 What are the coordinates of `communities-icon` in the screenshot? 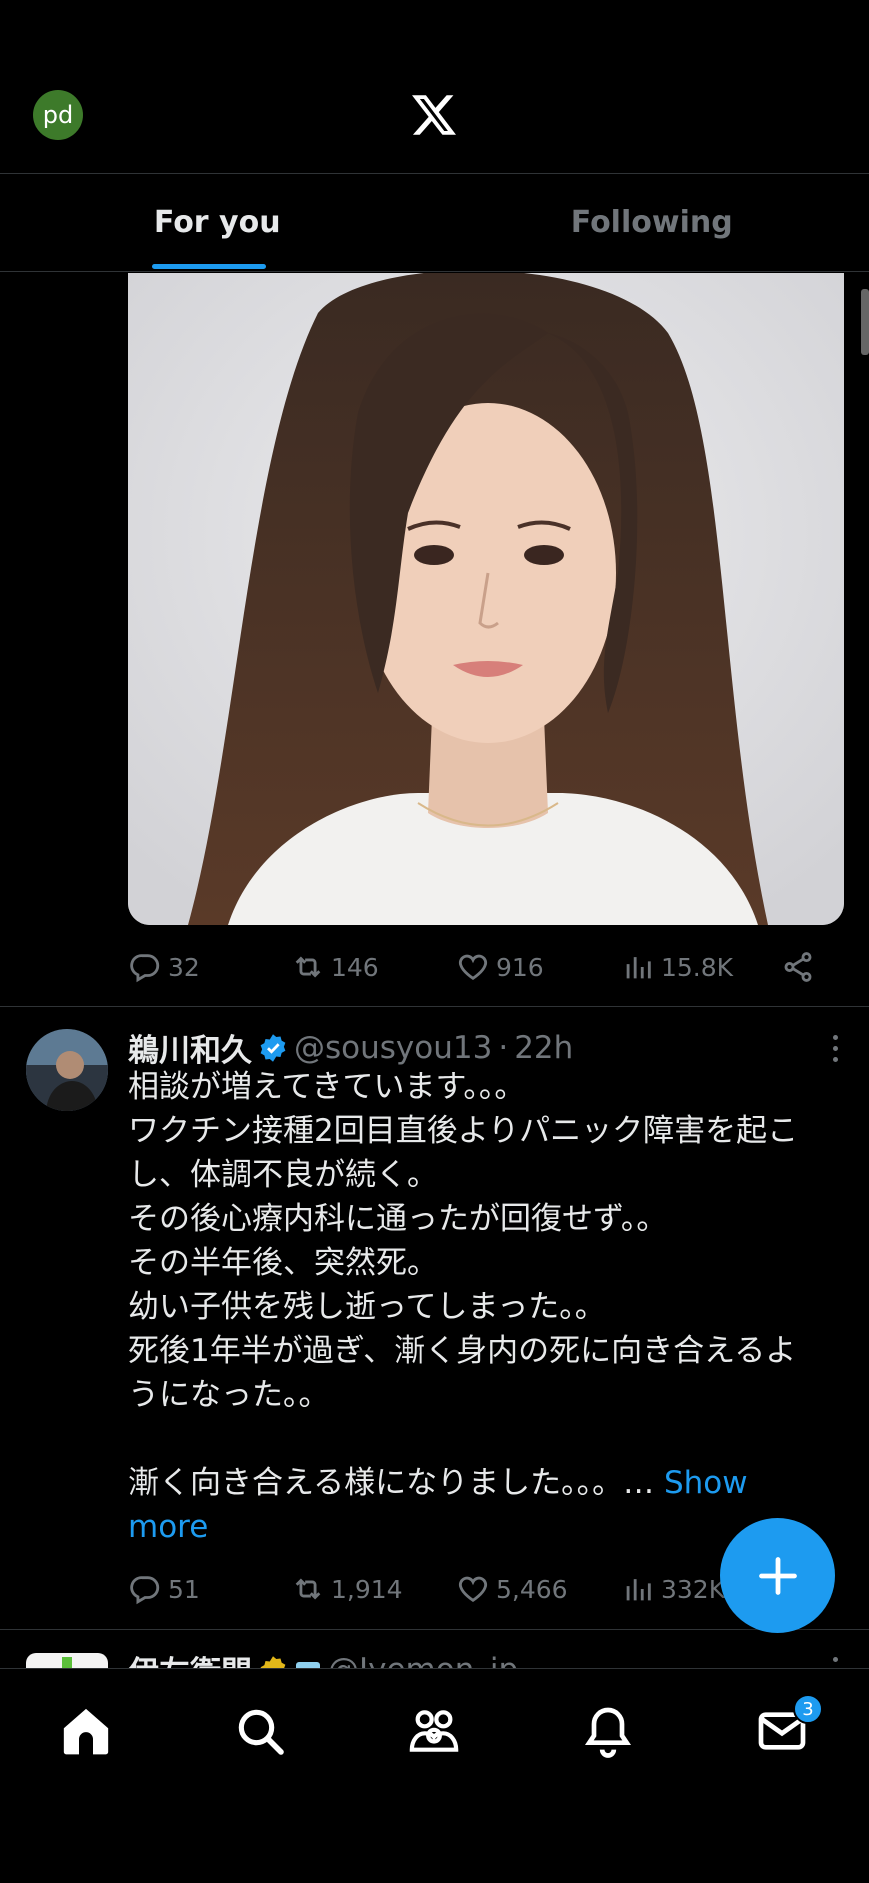 It's located at (434, 1731).